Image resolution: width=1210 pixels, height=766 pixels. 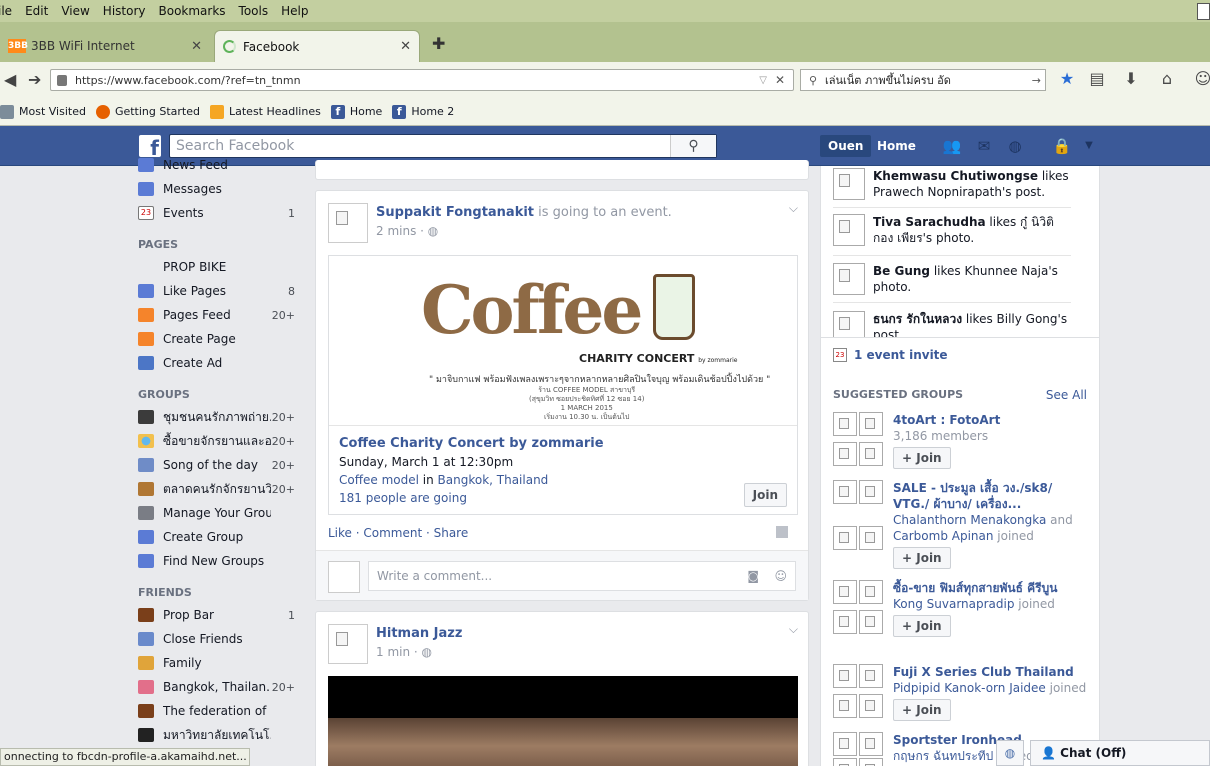 I want to click on menu-bookmarks: Bookmarks, so click(x=192, y=11).